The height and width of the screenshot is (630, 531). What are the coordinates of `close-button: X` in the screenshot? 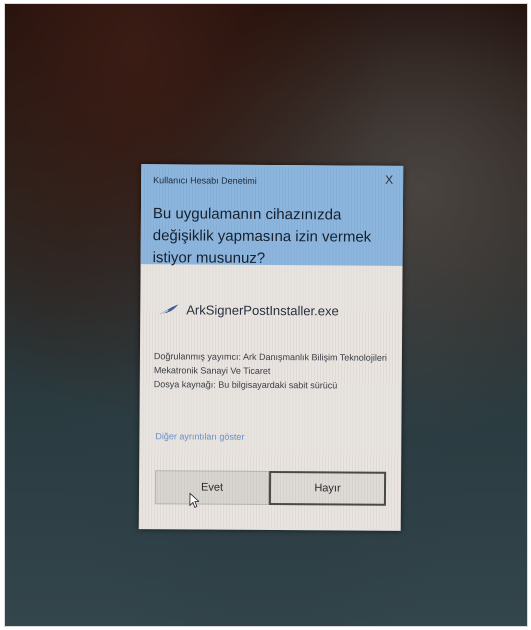 It's located at (389, 180).